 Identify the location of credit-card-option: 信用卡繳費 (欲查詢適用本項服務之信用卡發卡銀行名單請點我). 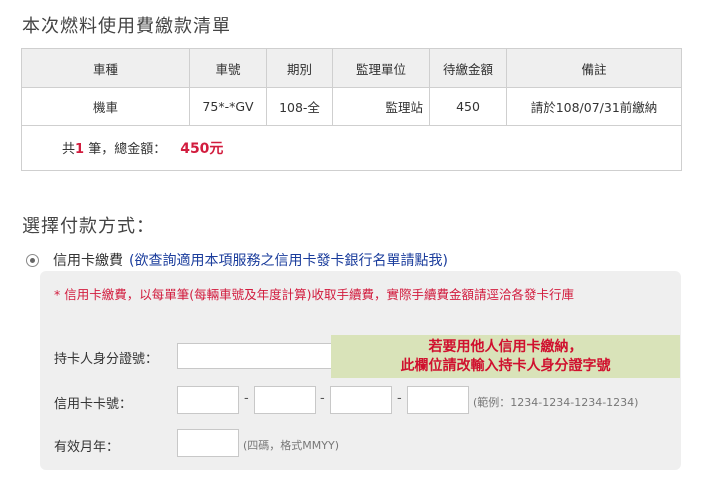
(237, 260).